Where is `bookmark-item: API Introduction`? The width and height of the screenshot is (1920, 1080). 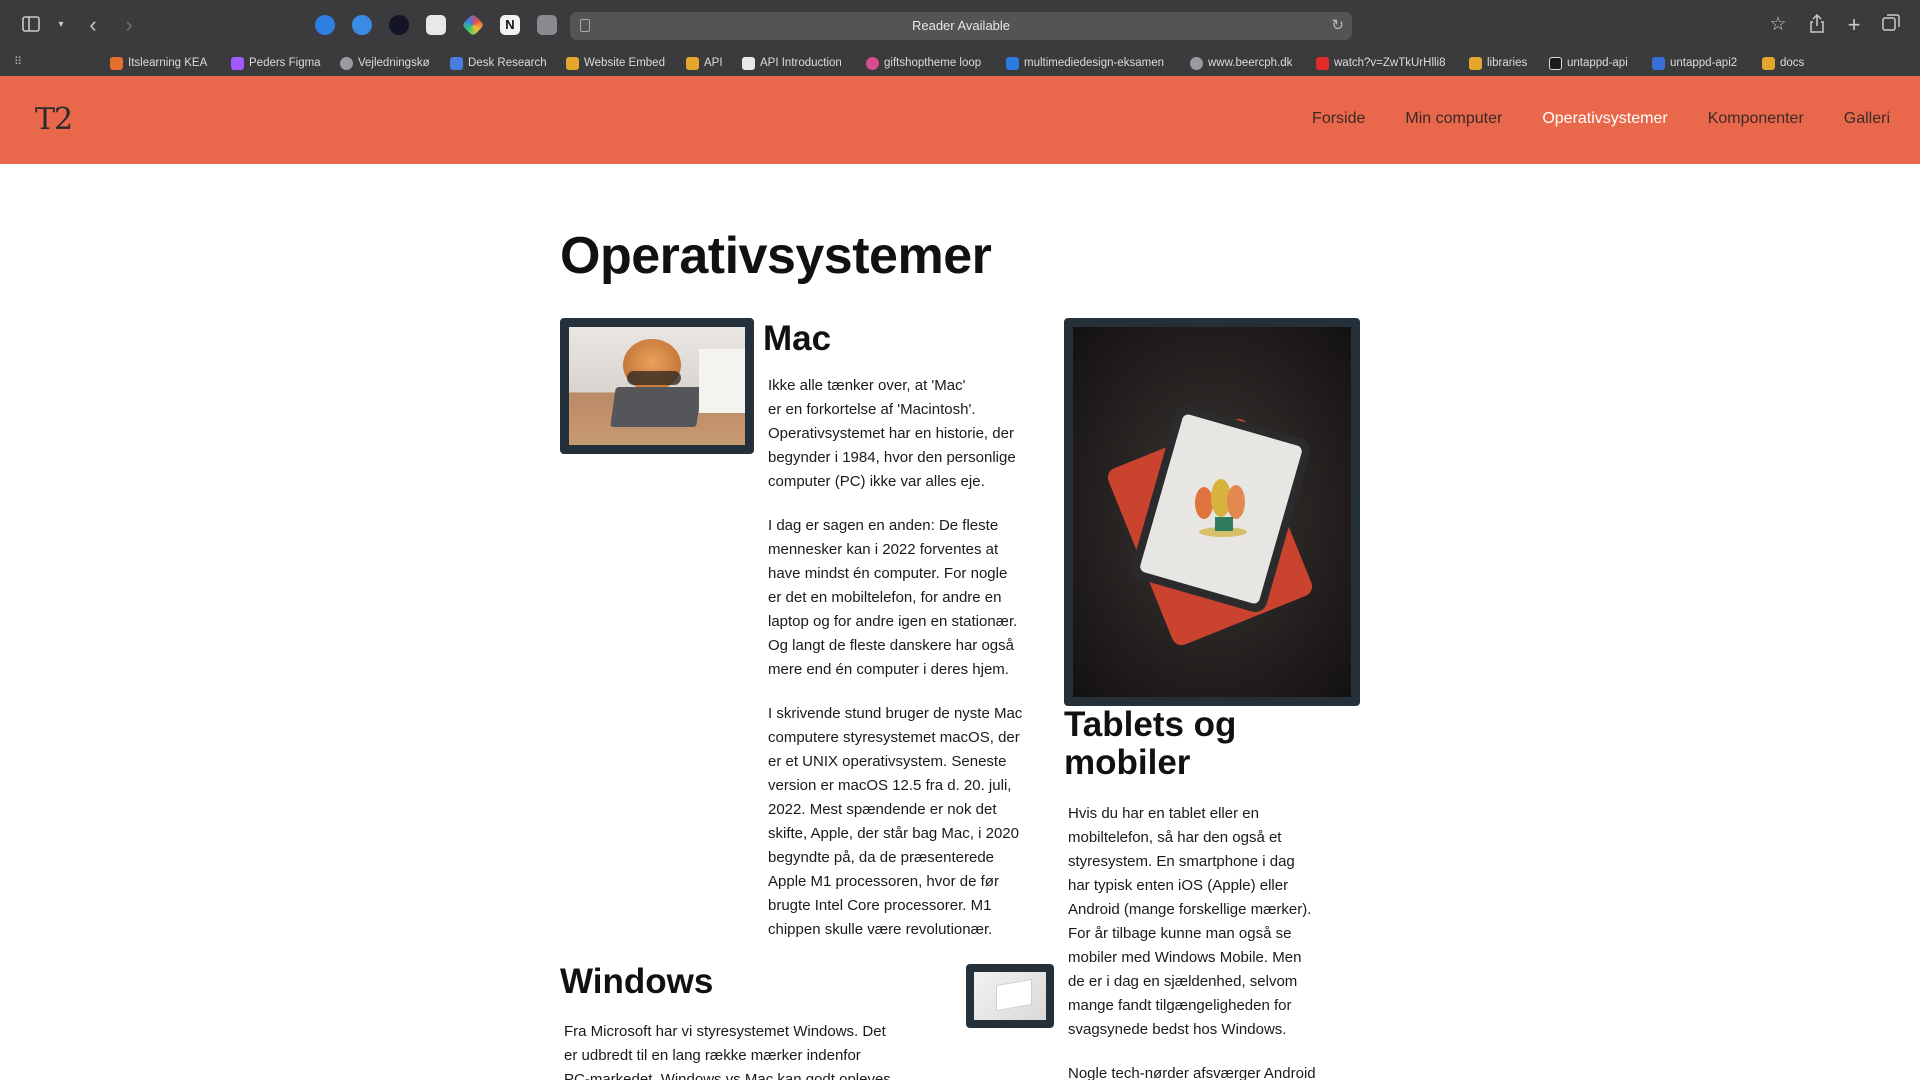
bookmark-item: API Introduction is located at coordinates (792, 63).